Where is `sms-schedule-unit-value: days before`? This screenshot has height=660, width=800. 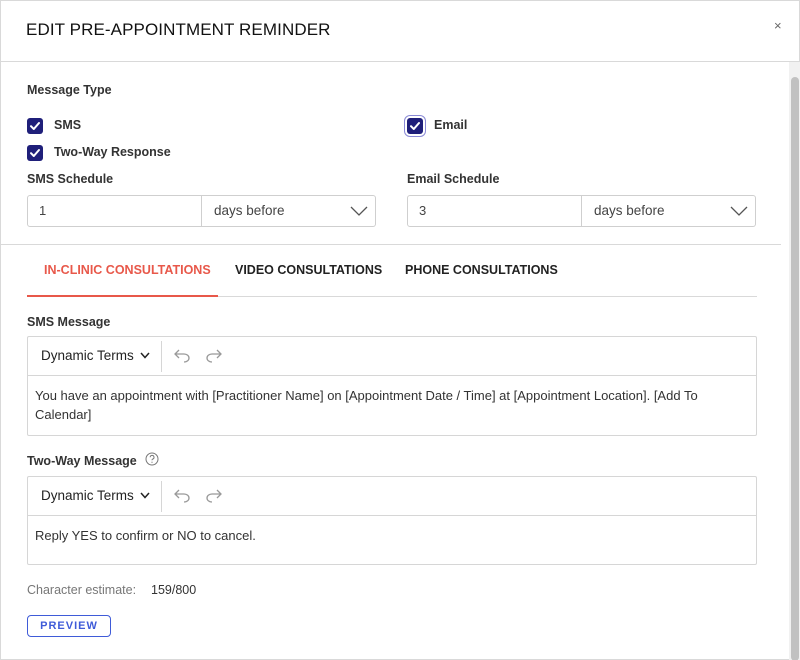
sms-schedule-unit-value: days before is located at coordinates (249, 210).